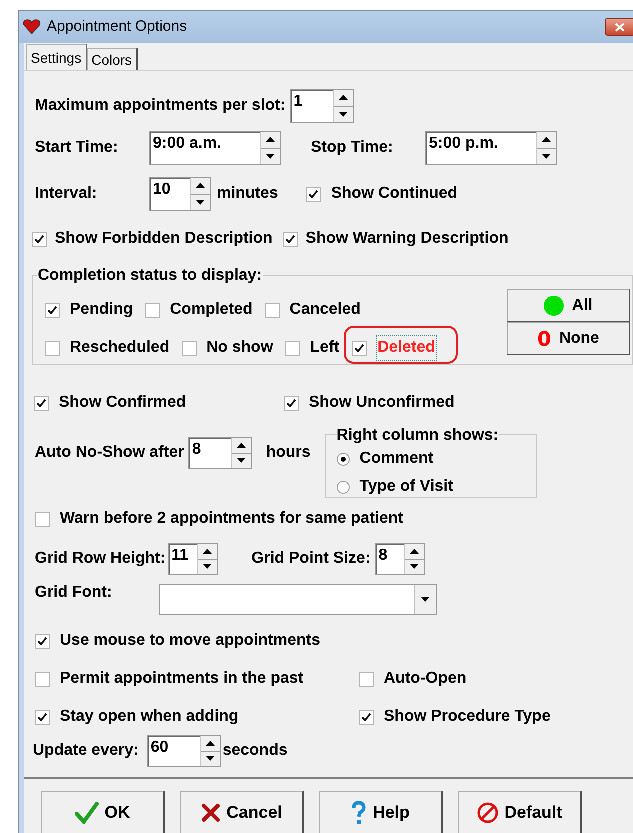  Describe the element at coordinates (100, 559) in the screenshot. I see `field-label: Grid Row Height:` at that location.